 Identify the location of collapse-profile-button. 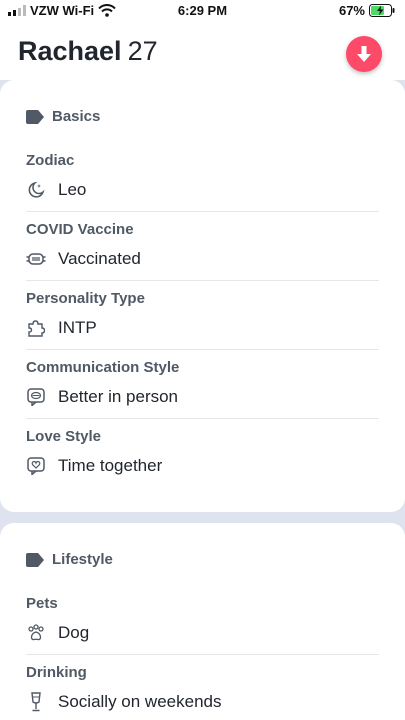
(364, 54).